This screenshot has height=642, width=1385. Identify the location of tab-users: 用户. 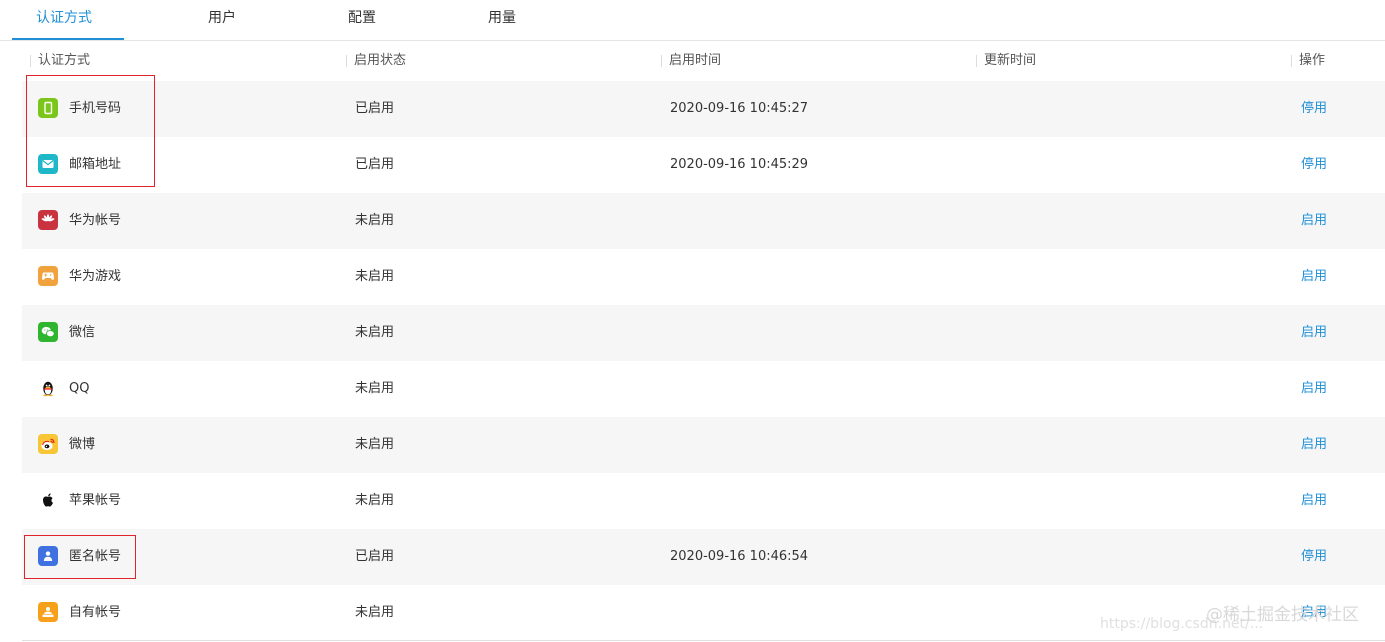
(222, 20).